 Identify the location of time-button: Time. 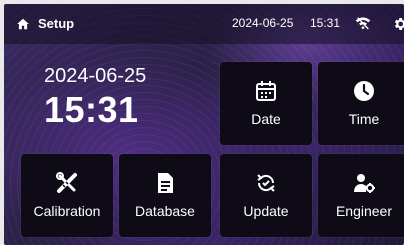
(361, 103).